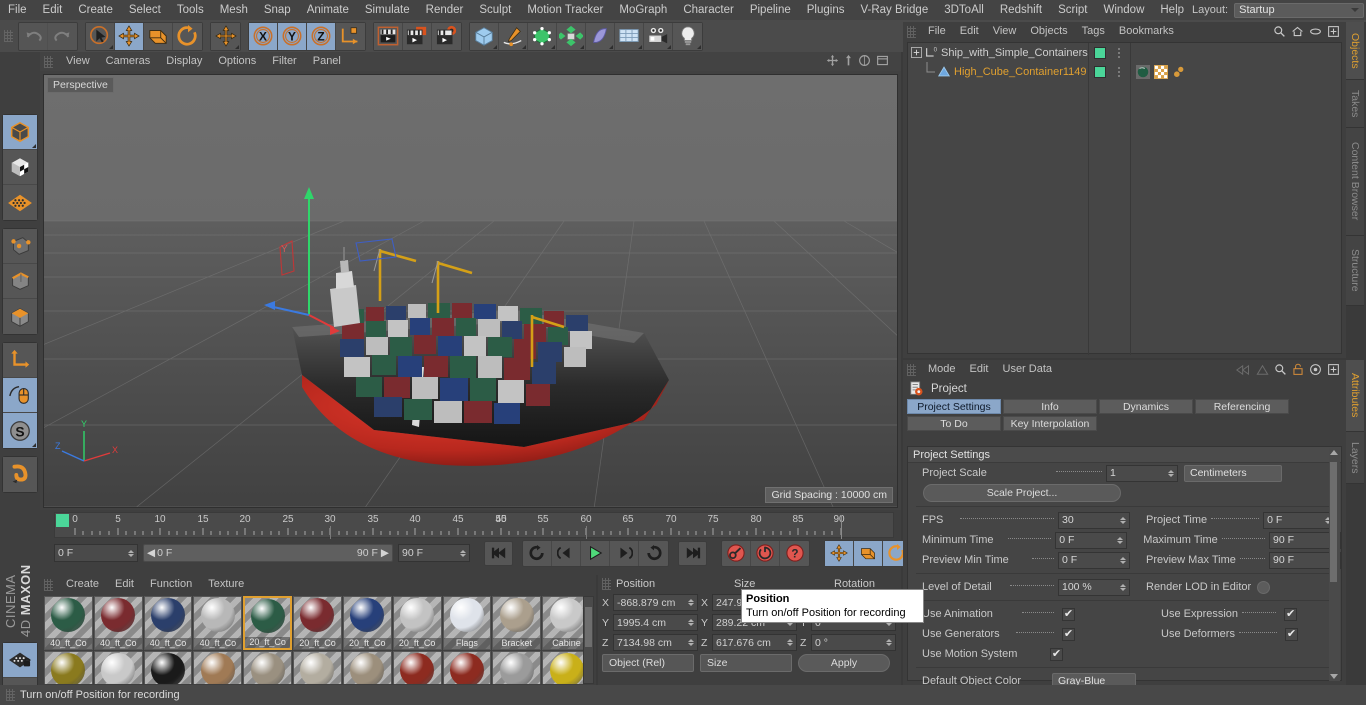 The width and height of the screenshot is (1366, 705). What do you see at coordinates (655, 642) in the screenshot?
I see `position-z-field: 7134.98 cm` at bounding box center [655, 642].